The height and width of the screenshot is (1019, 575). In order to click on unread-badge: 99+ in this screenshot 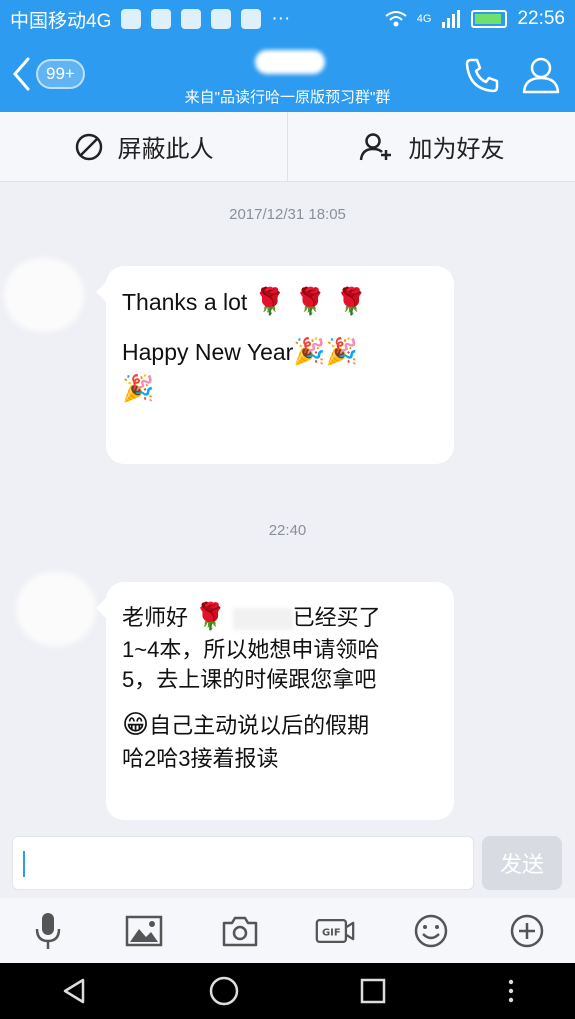, I will do `click(60, 74)`.